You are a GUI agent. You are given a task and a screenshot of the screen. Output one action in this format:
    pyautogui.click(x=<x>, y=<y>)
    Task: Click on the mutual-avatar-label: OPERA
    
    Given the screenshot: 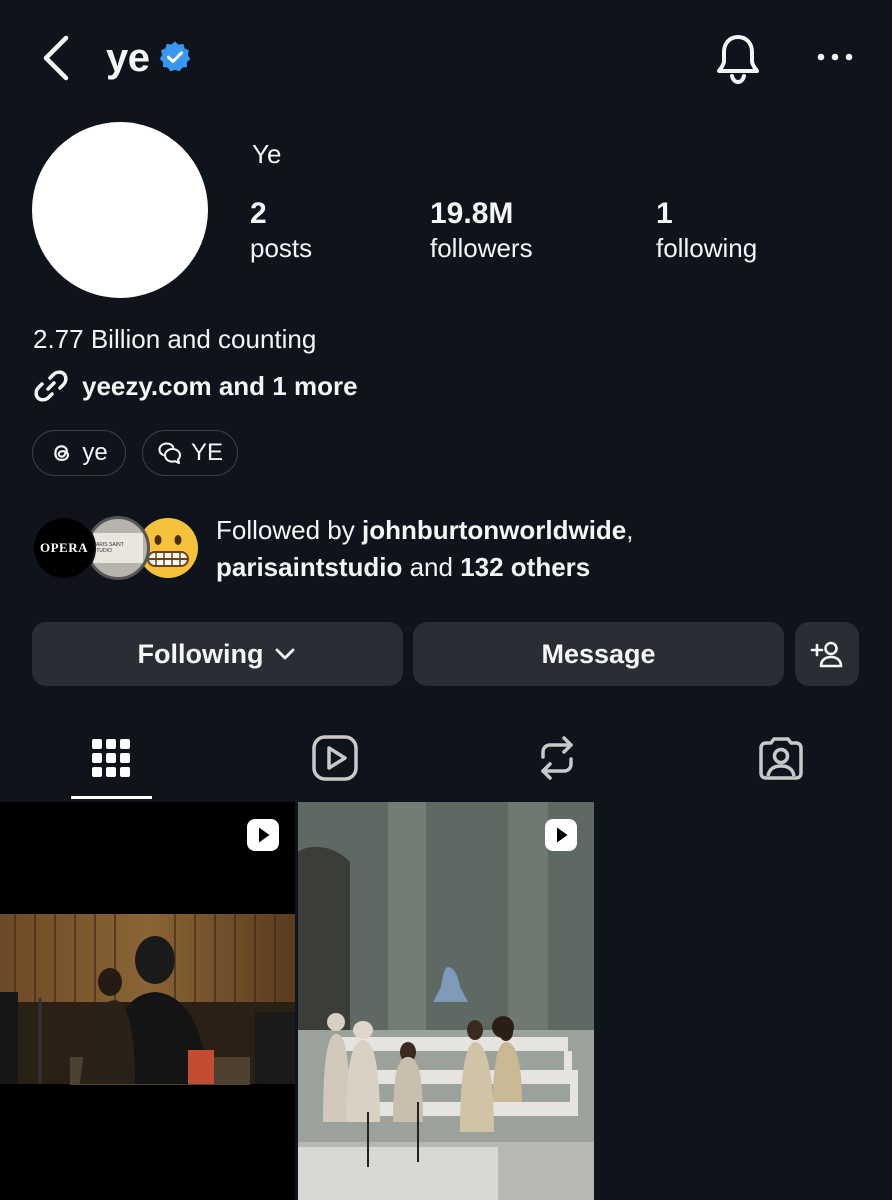 What is the action you would take?
    pyautogui.click(x=64, y=547)
    